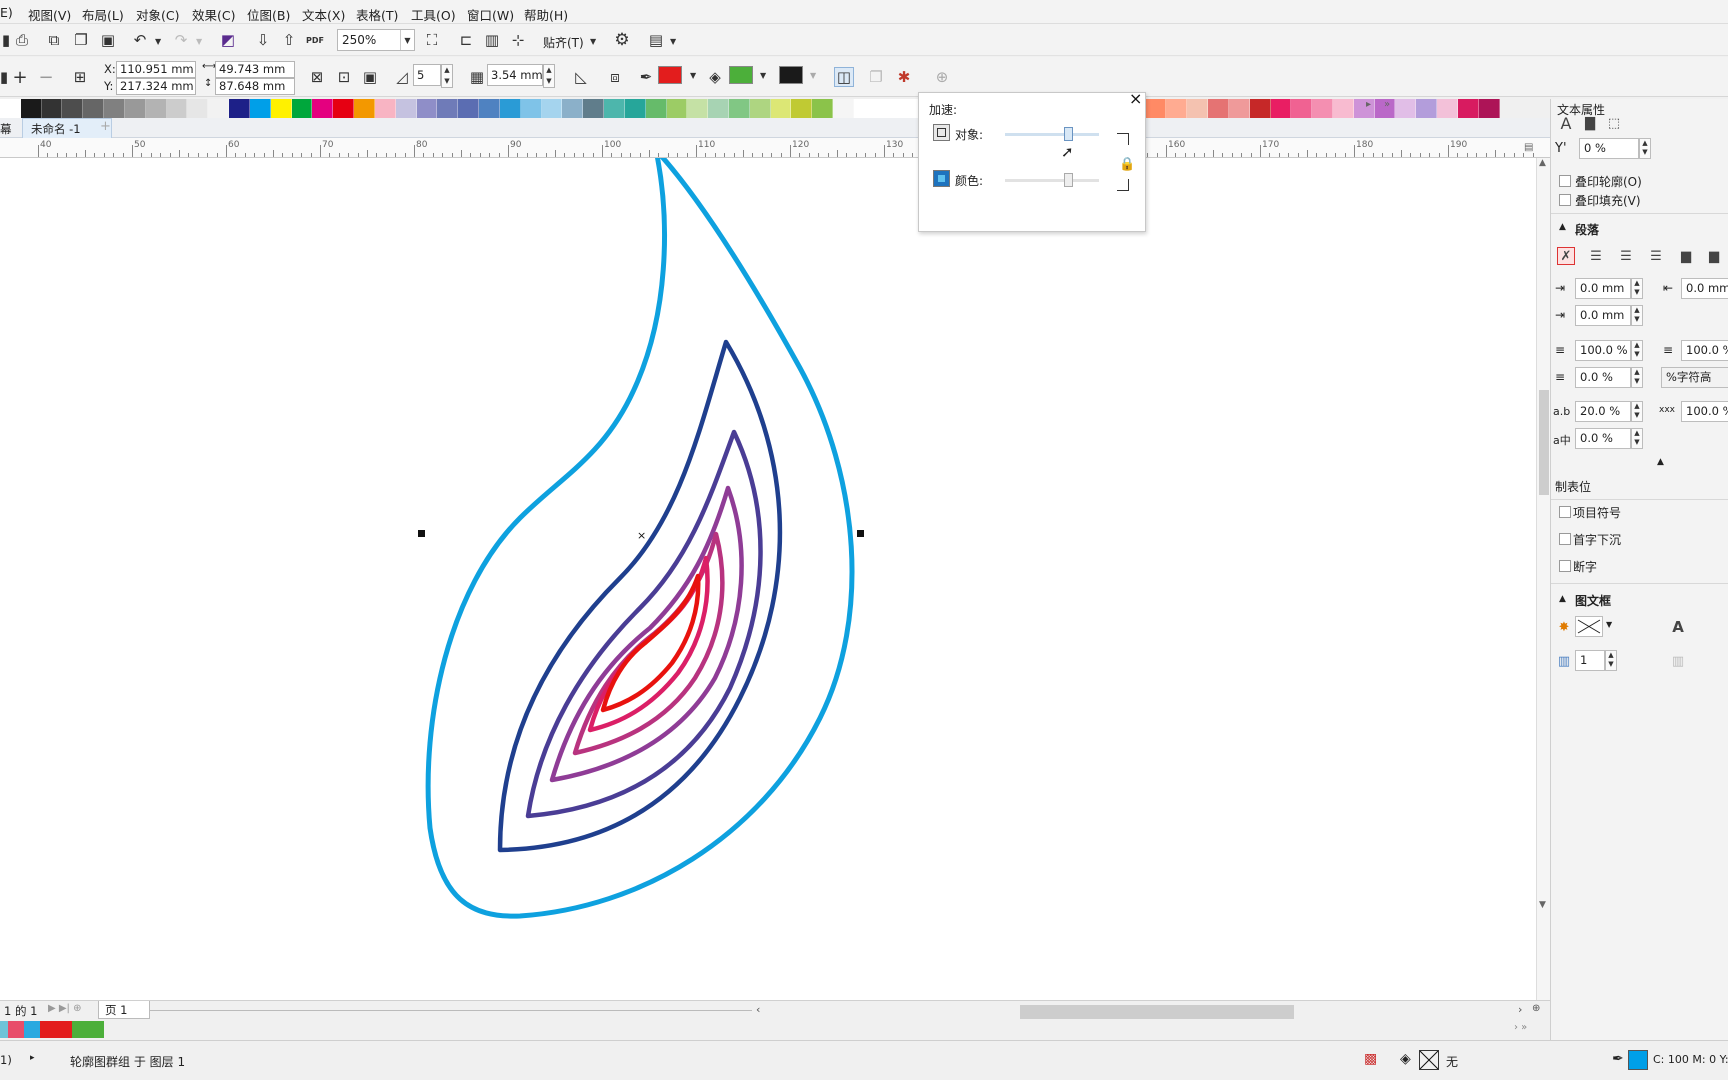 The image size is (1728, 1080). Describe the element at coordinates (1603, 377) in the screenshot. I see `para-before-field: 0.0 %` at that location.